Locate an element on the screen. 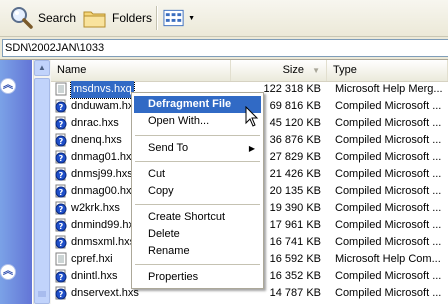  menu-item-copy: Copy is located at coordinates (197, 191).